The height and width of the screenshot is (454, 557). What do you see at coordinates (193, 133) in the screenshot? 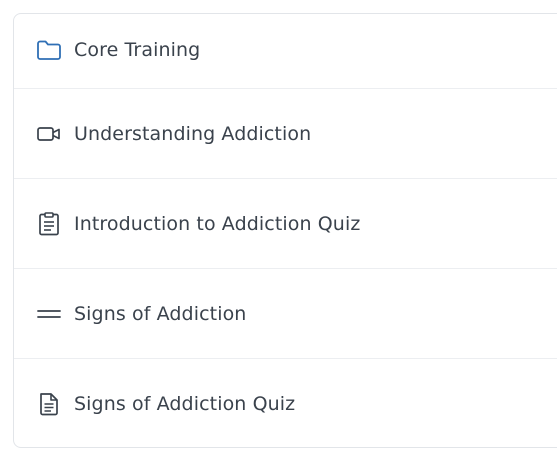
I see `lesson-label: Understanding Addiction` at bounding box center [193, 133].